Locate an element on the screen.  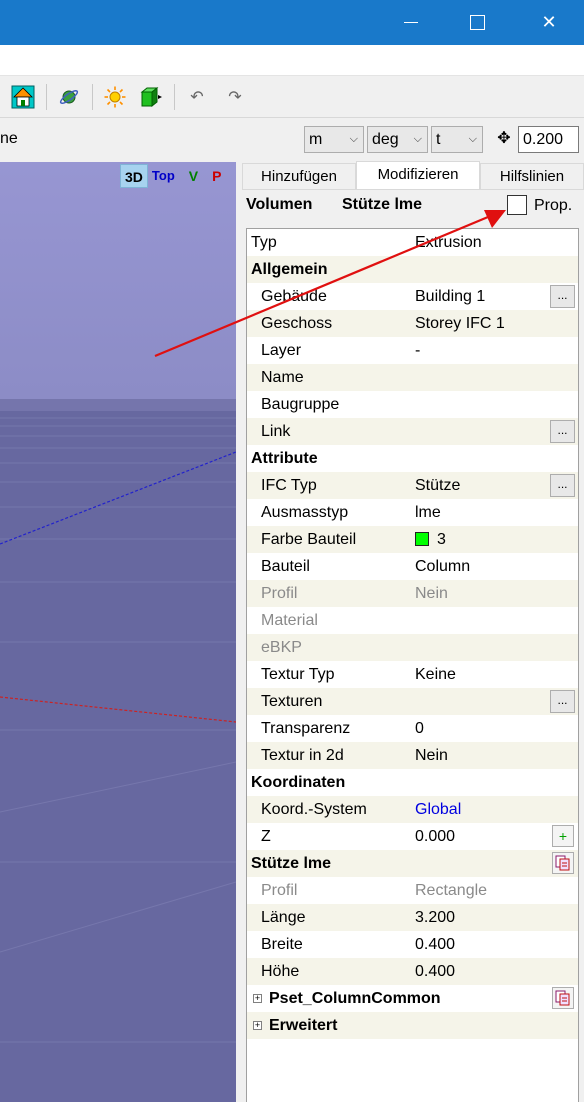
prop-checkbox is located at coordinates (517, 205).